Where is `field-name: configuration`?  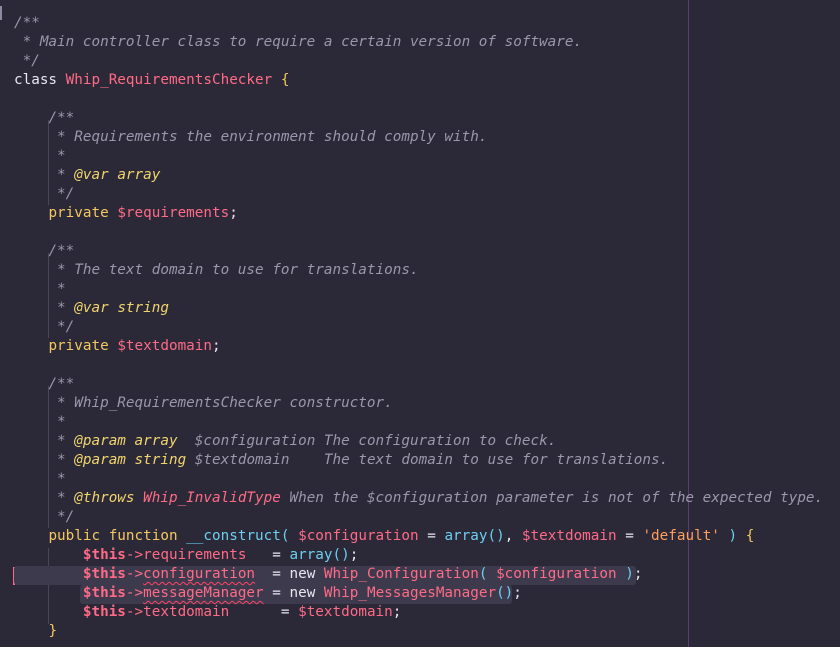 field-name: configuration is located at coordinates (199, 574).